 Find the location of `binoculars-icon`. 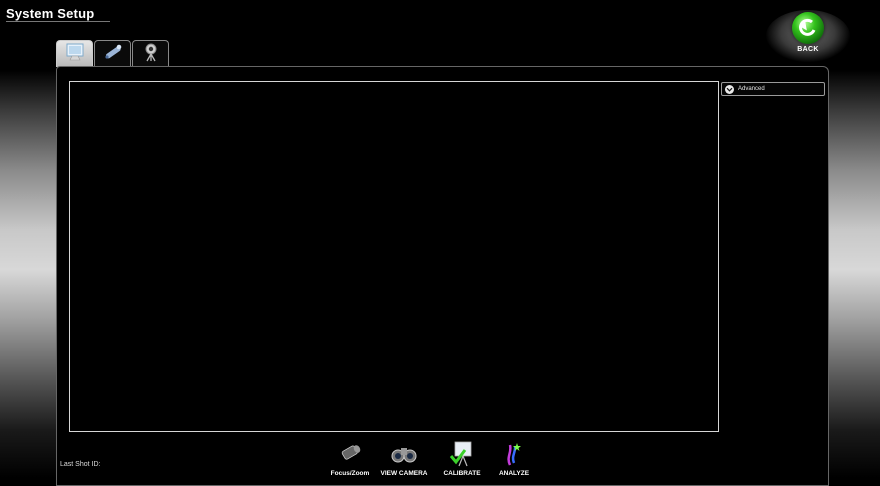

binoculars-icon is located at coordinates (404, 454).